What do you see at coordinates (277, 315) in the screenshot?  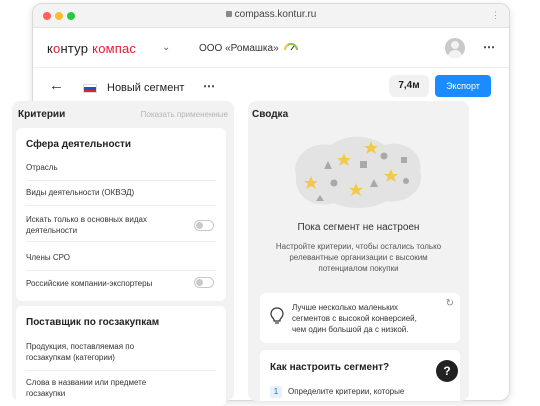 I see `lightbulb-icon` at bounding box center [277, 315].